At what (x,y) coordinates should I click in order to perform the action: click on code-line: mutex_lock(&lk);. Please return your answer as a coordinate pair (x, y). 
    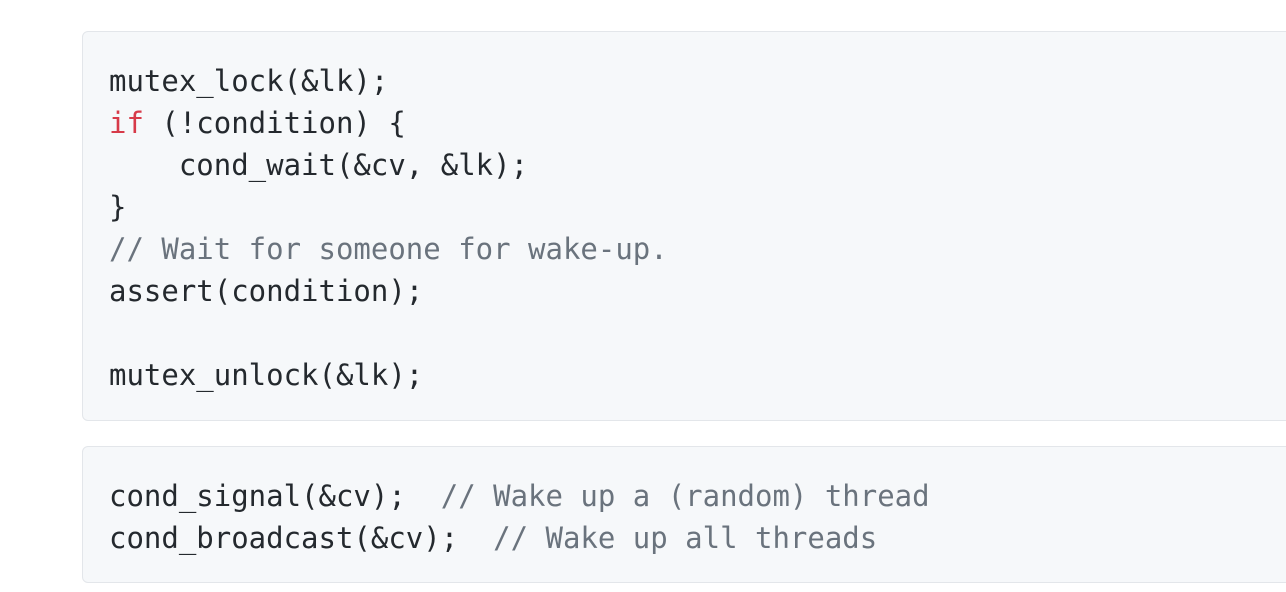
    Looking at the image, I should click on (697, 81).